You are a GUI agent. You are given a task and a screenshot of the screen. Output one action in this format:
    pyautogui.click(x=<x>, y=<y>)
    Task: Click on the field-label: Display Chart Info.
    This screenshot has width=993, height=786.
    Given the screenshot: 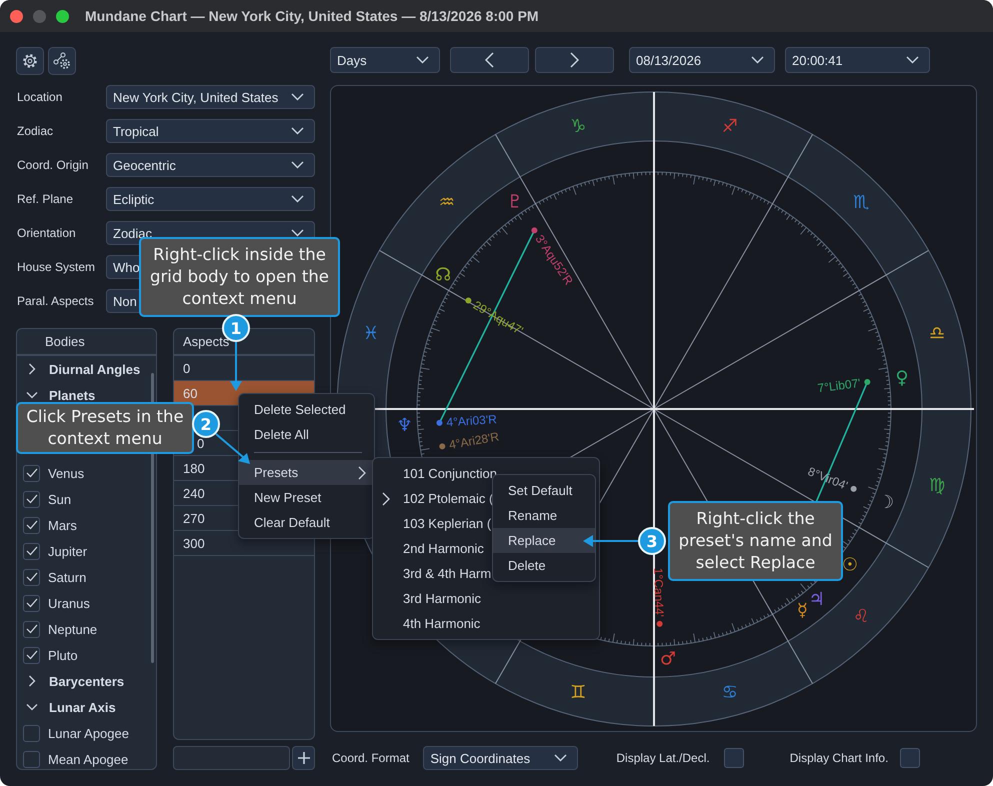 What is the action you would take?
    pyautogui.click(x=838, y=758)
    